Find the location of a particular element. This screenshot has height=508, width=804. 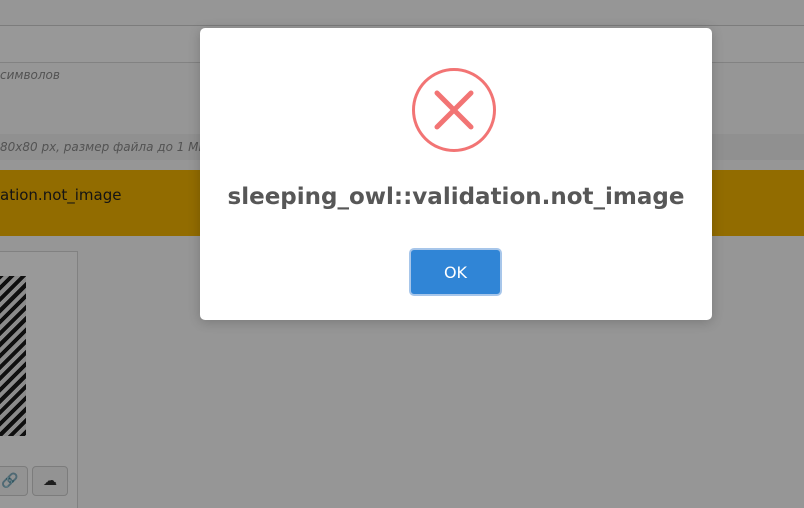

dialog-title: sleeping_owl::validation.not_image is located at coordinates (456, 197).